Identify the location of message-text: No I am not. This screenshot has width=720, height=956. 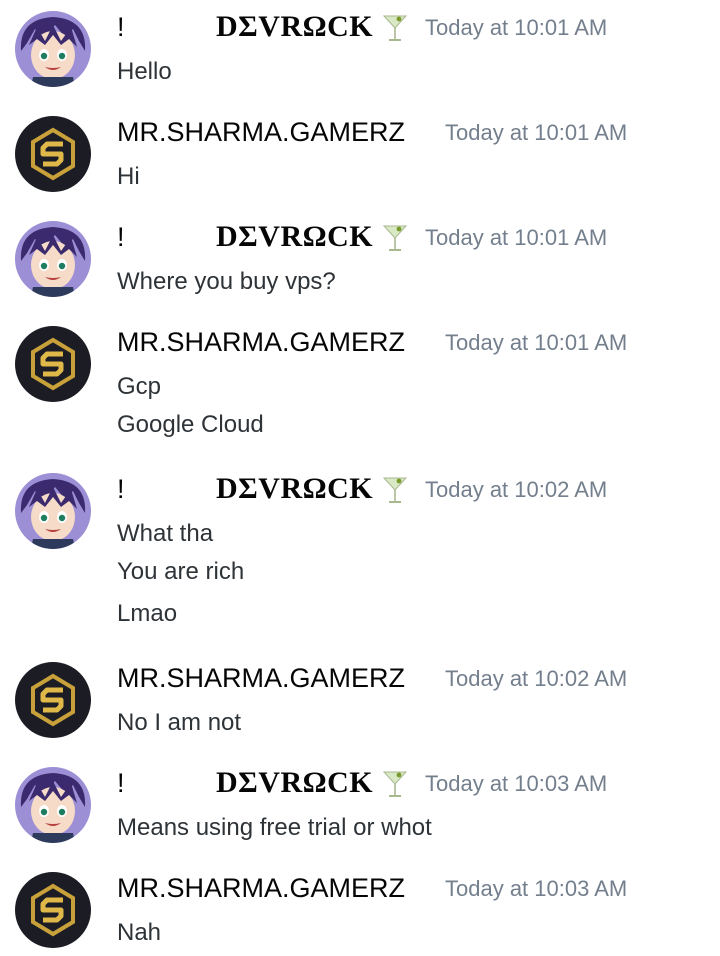
(179, 722).